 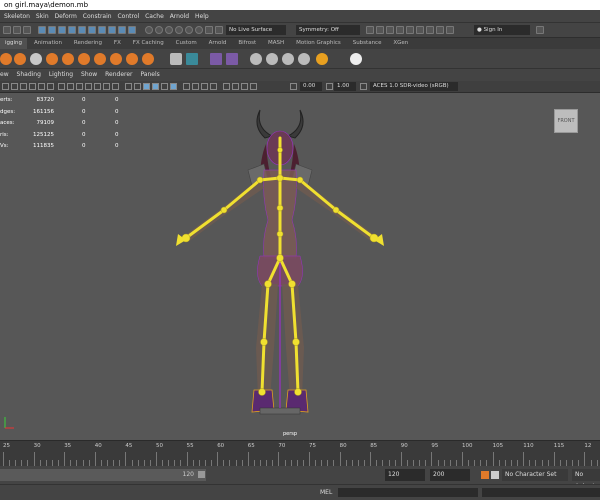 What do you see at coordinates (84, 59) in the screenshot?
I see `ik-spline-icon` at bounding box center [84, 59].